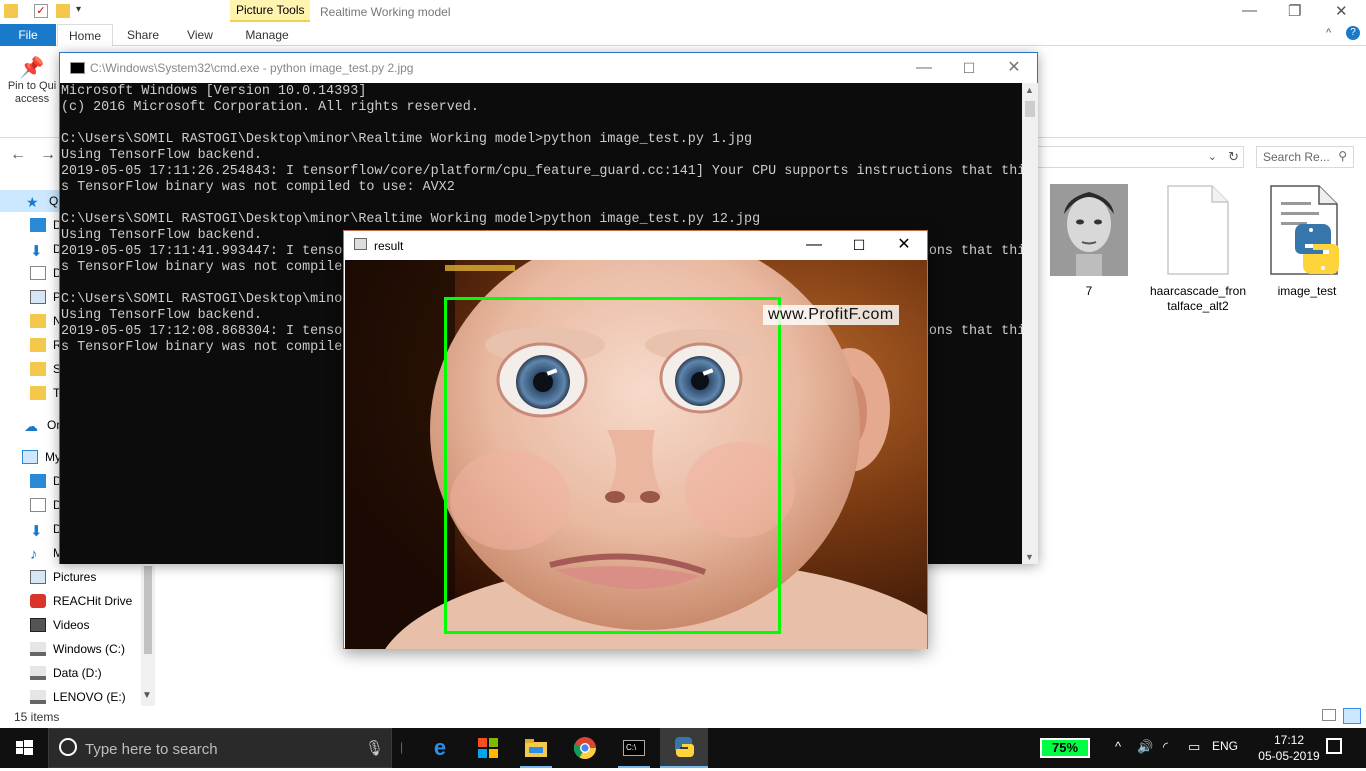  I want to click on sidebar-item-downloads: ⬇ D, so click(46, 249).